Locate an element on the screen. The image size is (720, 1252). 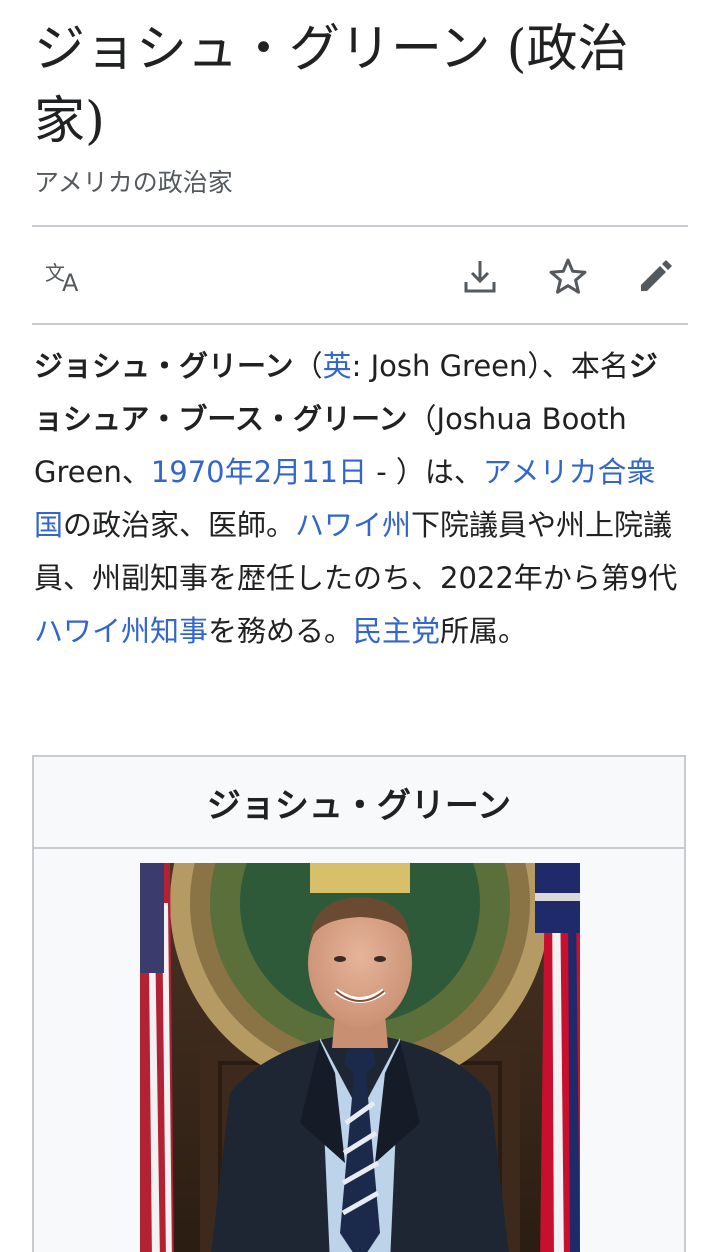
subject-name: ジョシュ・グリーン is located at coordinates (164, 366).